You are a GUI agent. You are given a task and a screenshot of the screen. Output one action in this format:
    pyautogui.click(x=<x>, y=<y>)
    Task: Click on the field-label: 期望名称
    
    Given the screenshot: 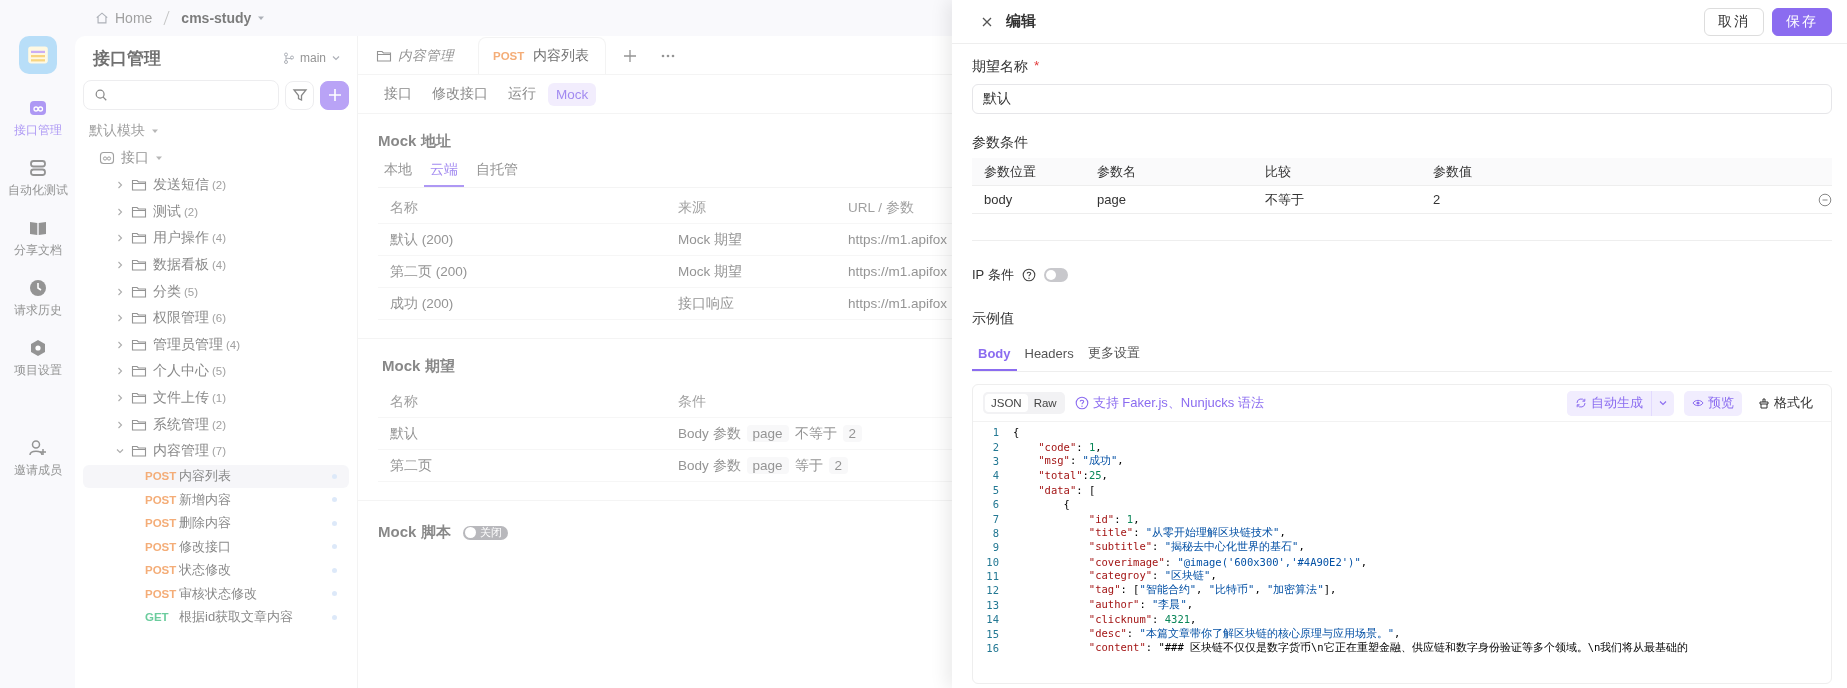 What is the action you would take?
    pyautogui.click(x=1000, y=67)
    